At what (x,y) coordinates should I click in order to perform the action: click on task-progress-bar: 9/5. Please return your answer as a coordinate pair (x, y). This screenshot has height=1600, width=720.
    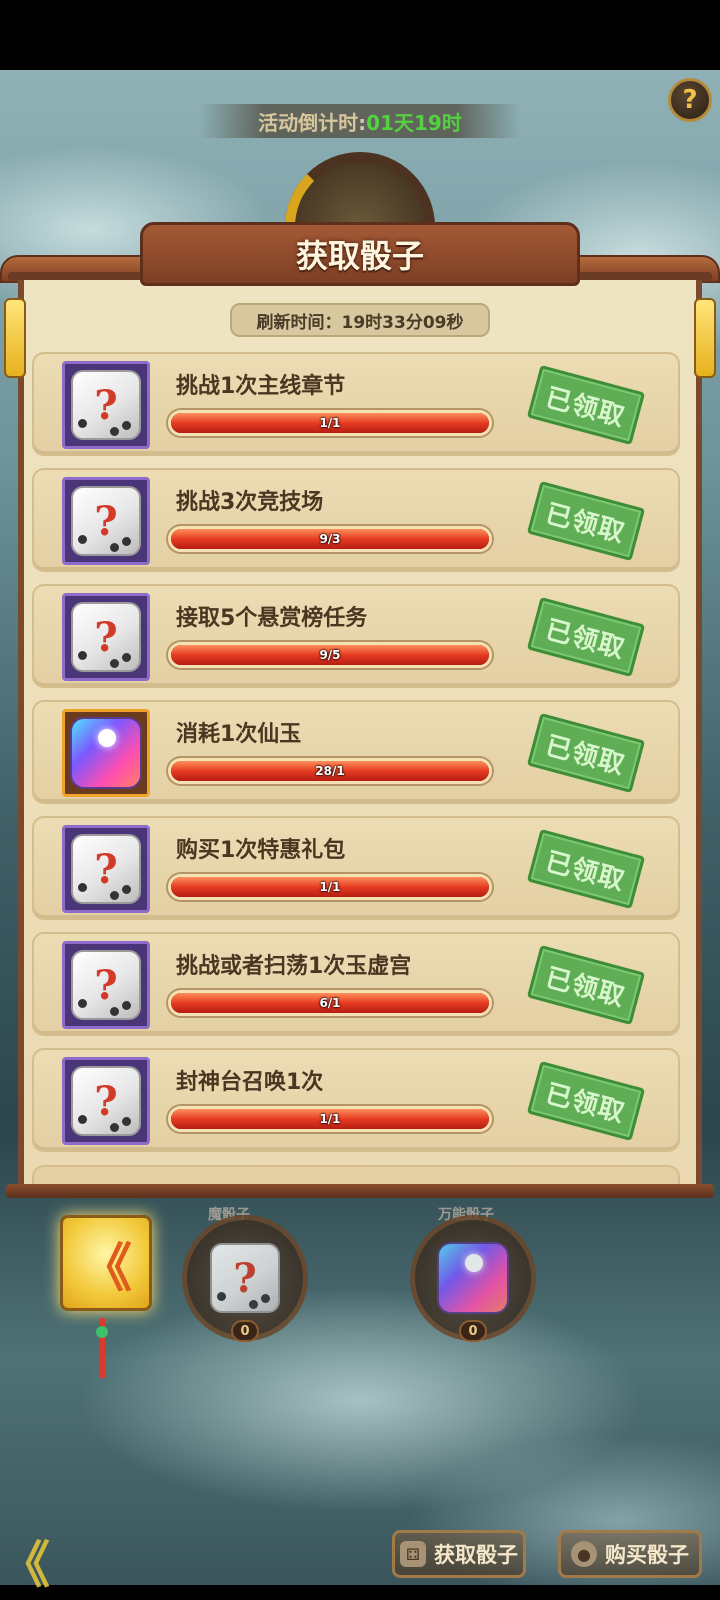
    Looking at the image, I should click on (330, 655).